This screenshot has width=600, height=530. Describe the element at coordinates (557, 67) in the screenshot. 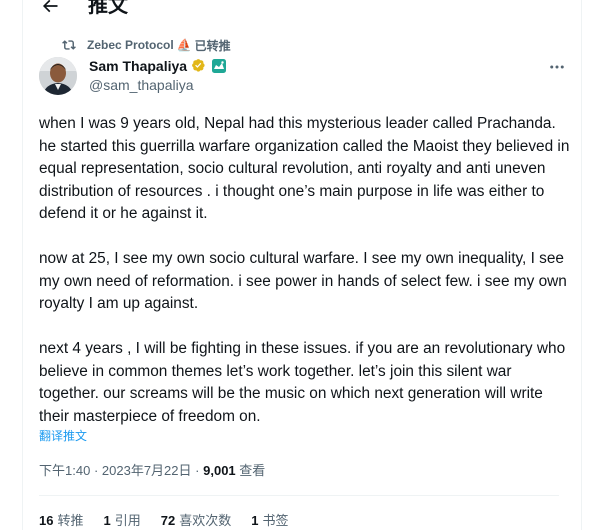

I see `more-horizontal-icon` at that location.